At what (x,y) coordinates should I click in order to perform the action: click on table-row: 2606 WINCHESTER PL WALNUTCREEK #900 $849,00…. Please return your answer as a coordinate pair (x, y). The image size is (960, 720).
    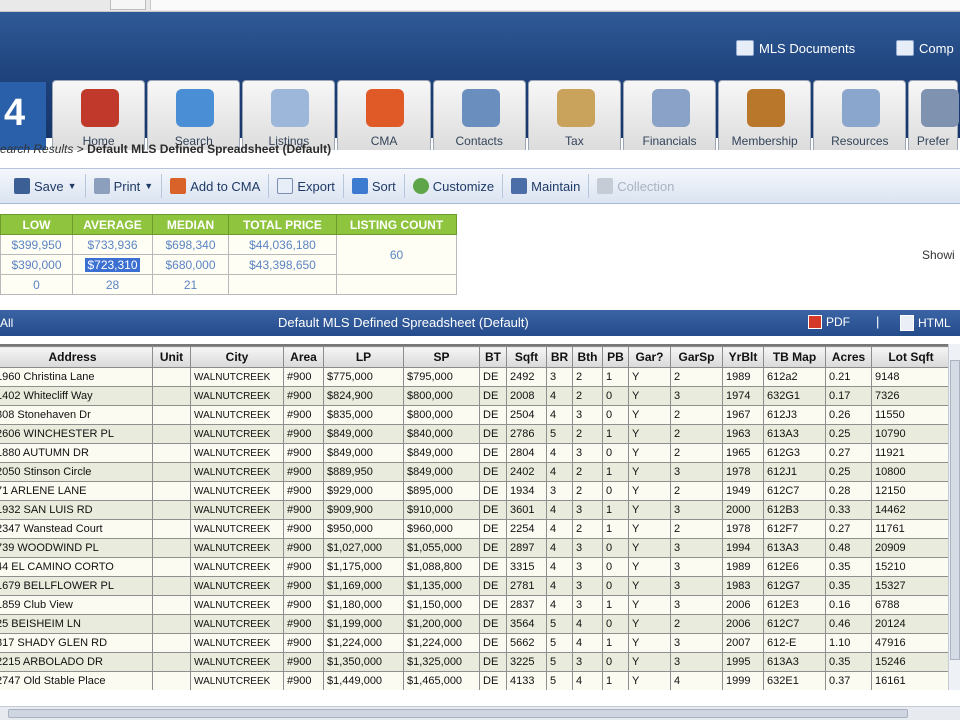
    Looking at the image, I should click on (474, 434).